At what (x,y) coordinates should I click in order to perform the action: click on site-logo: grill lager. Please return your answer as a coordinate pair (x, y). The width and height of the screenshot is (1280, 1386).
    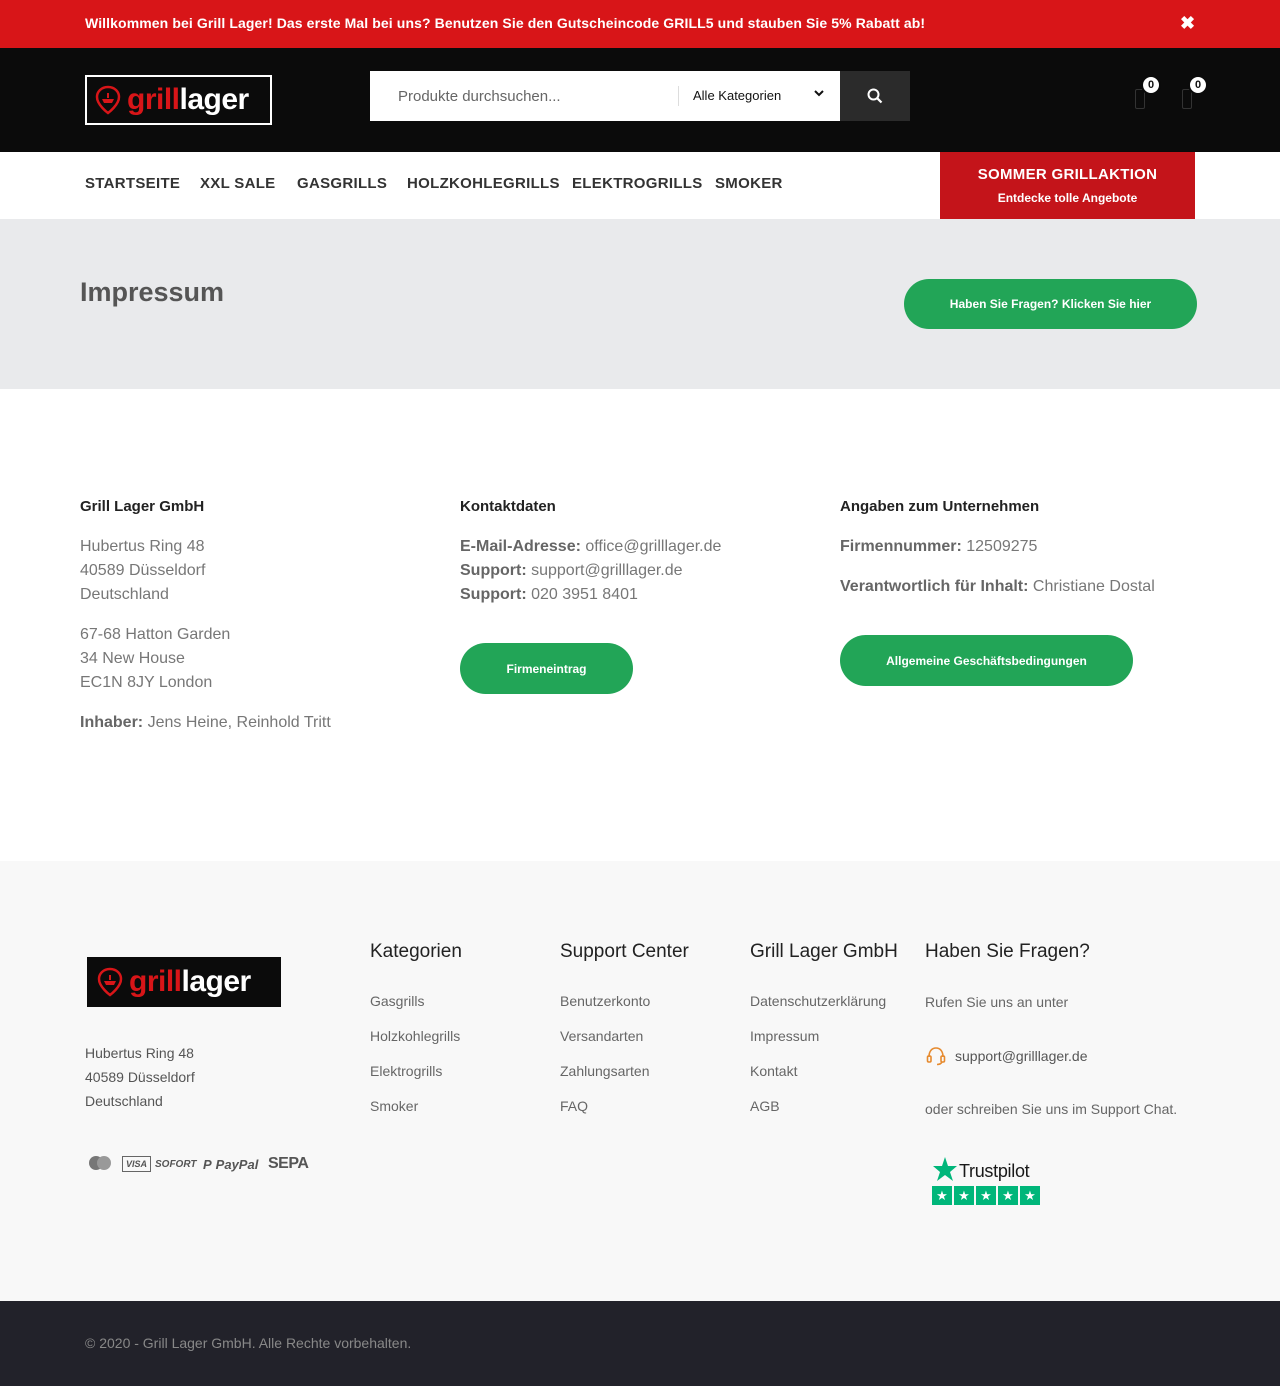
    Looking at the image, I should click on (178, 100).